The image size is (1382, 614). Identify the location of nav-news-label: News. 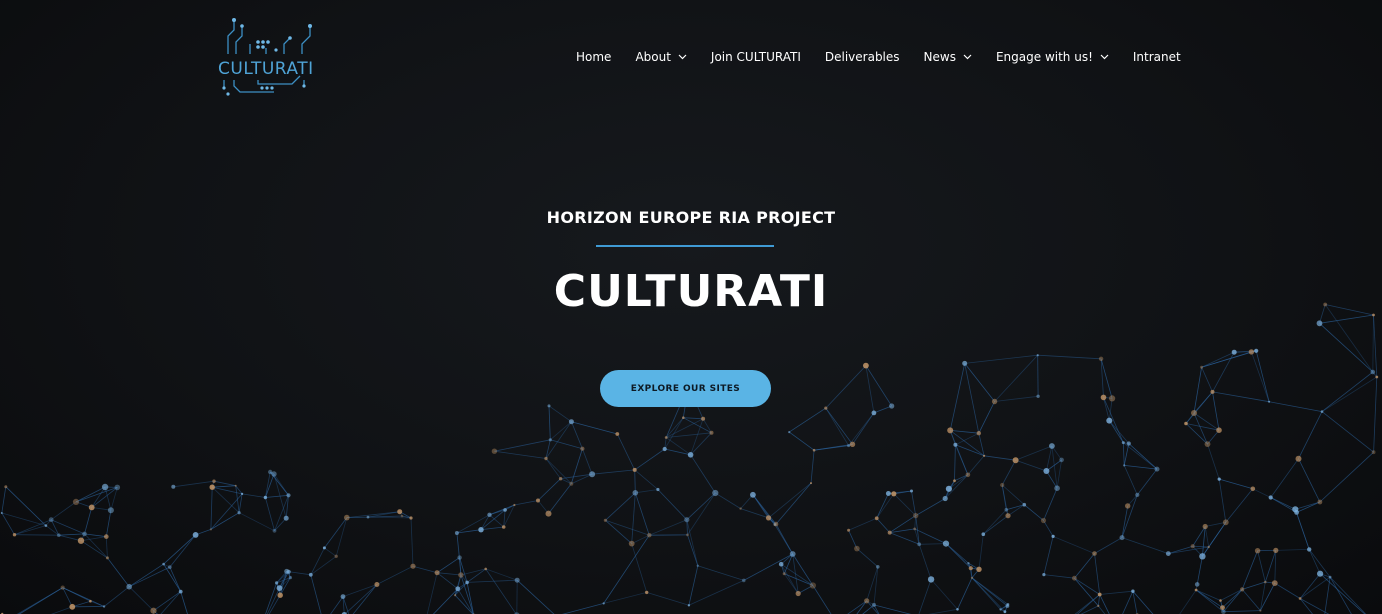
(939, 57).